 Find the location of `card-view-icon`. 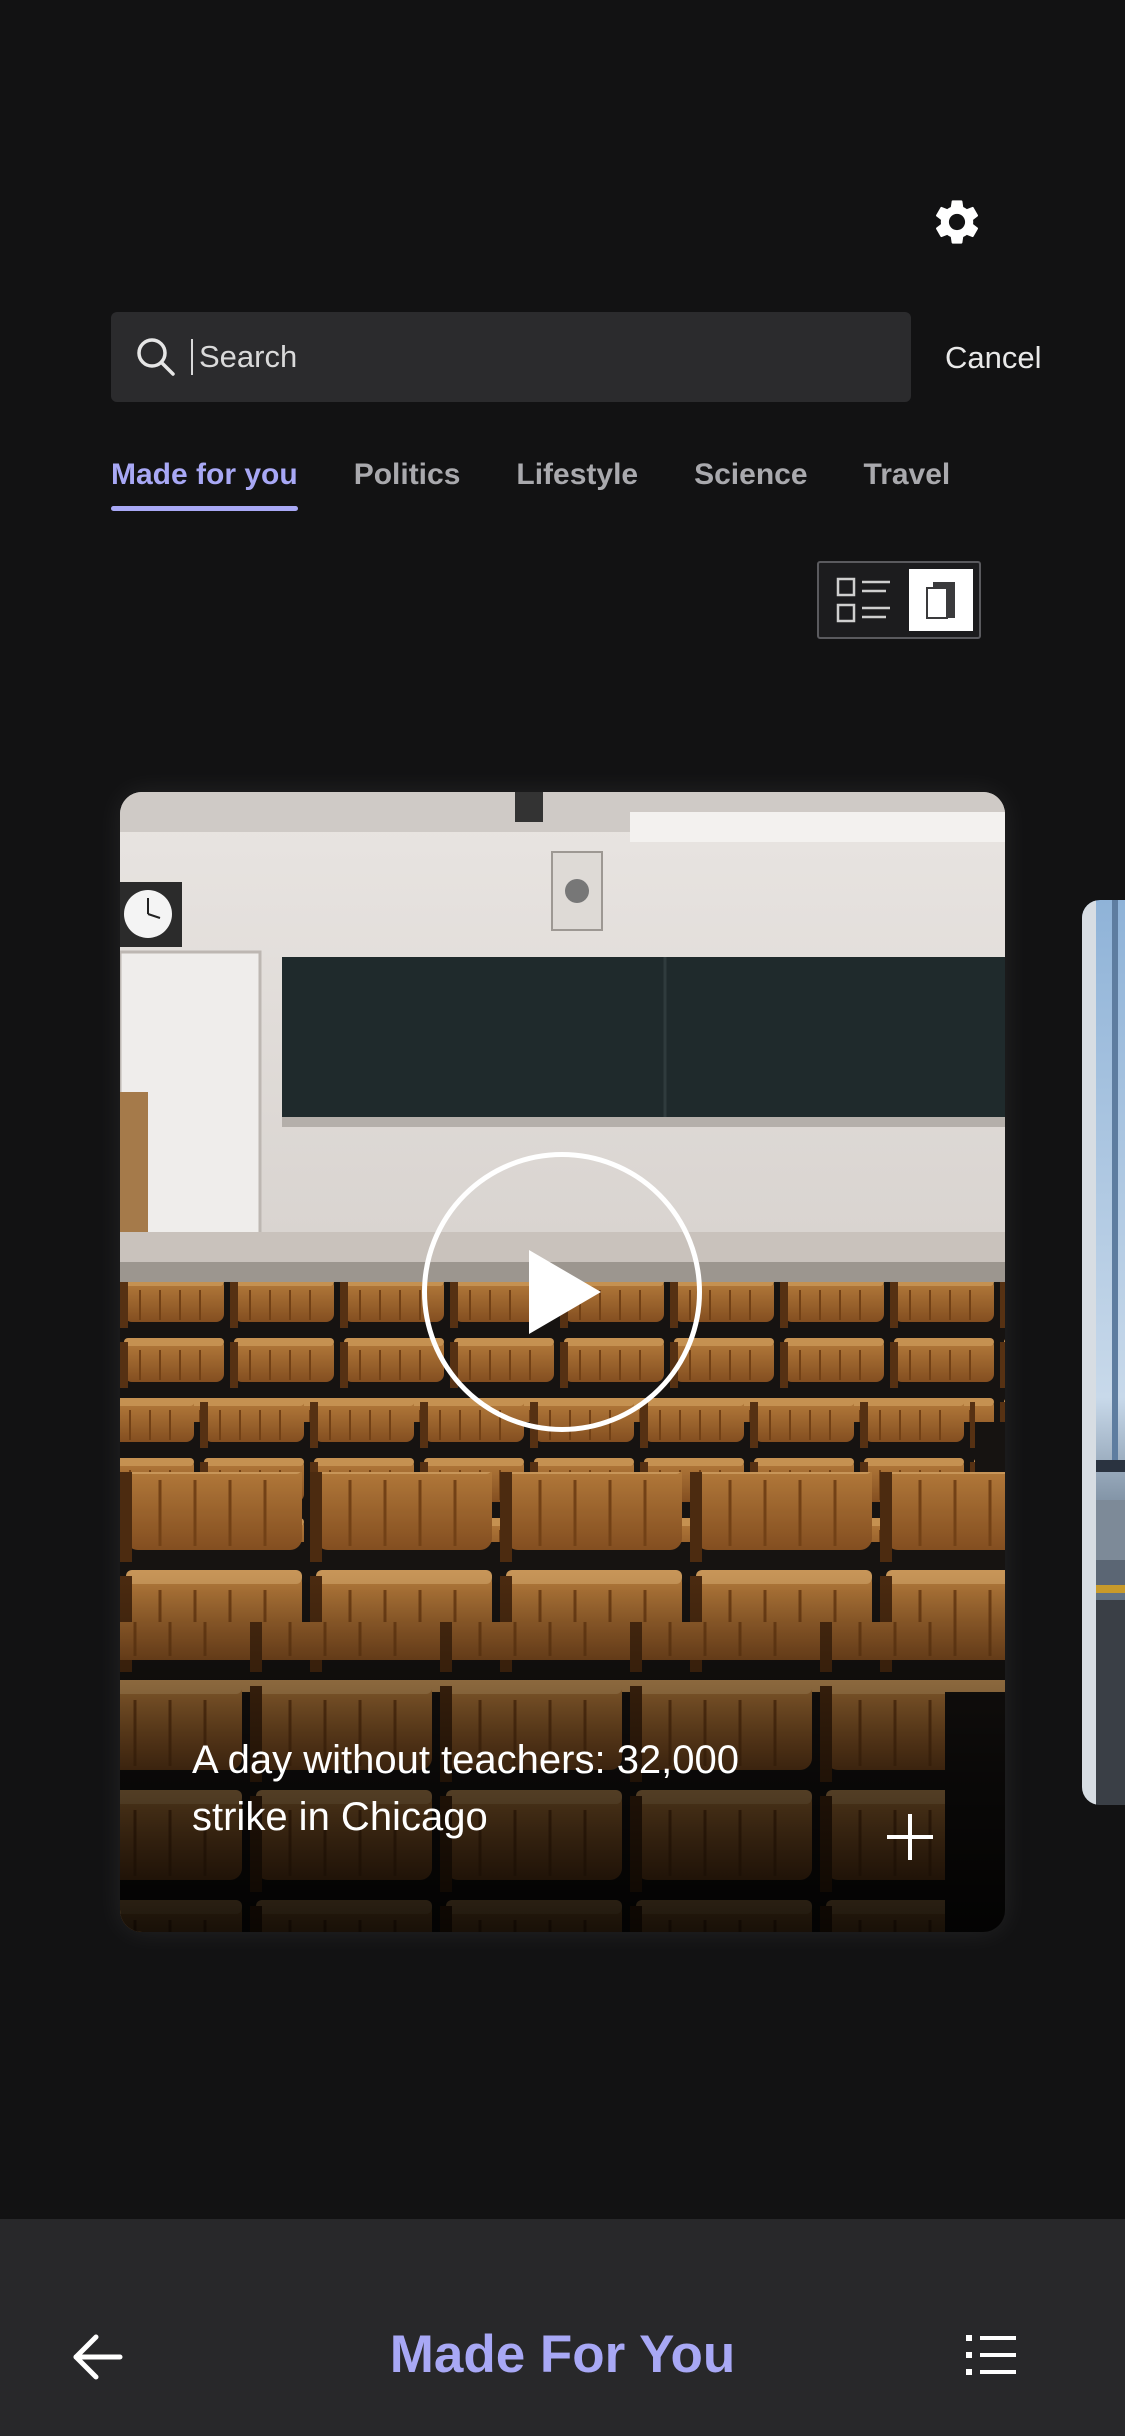

card-view-icon is located at coordinates (940, 600).